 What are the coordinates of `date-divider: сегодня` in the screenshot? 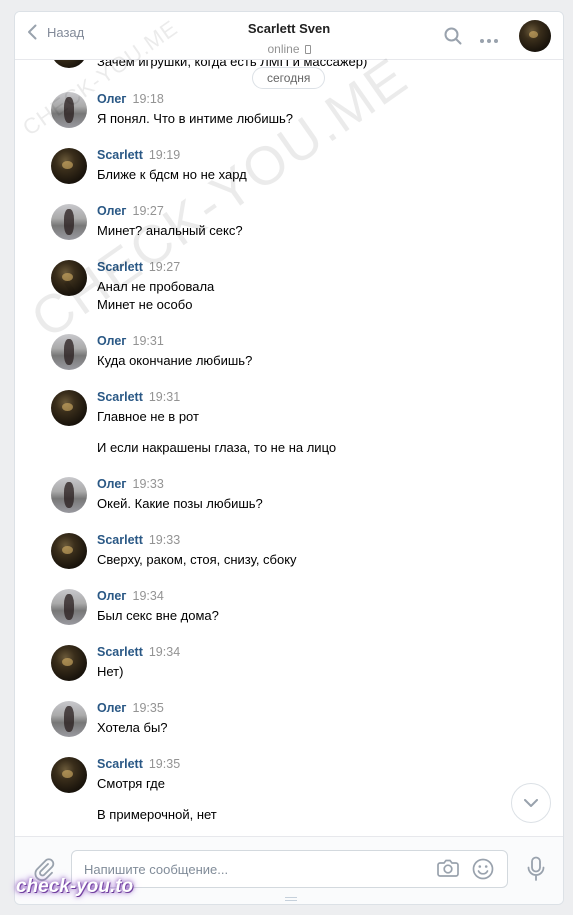 It's located at (289, 78).